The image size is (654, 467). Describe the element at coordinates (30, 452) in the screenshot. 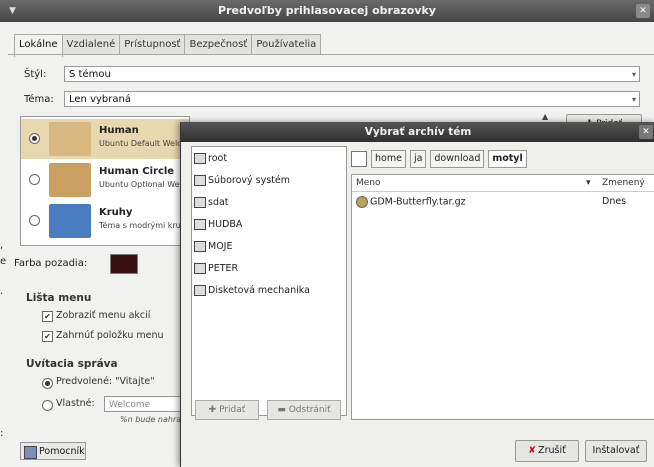

I see `help-icon` at that location.